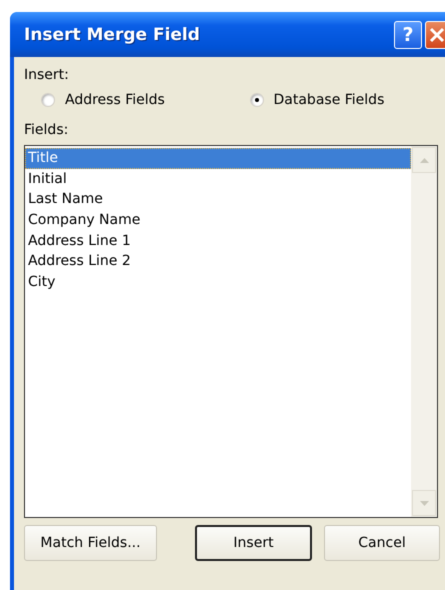 This screenshot has width=445, height=590. What do you see at coordinates (218, 282) in the screenshot?
I see `list-item: City` at bounding box center [218, 282].